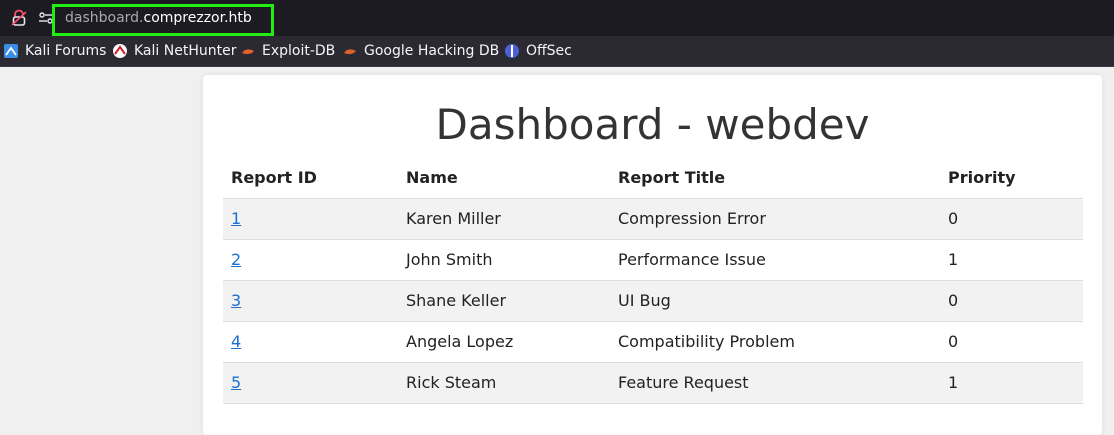  Describe the element at coordinates (310, 301) in the screenshot. I see `report-id-cell: 3` at that location.